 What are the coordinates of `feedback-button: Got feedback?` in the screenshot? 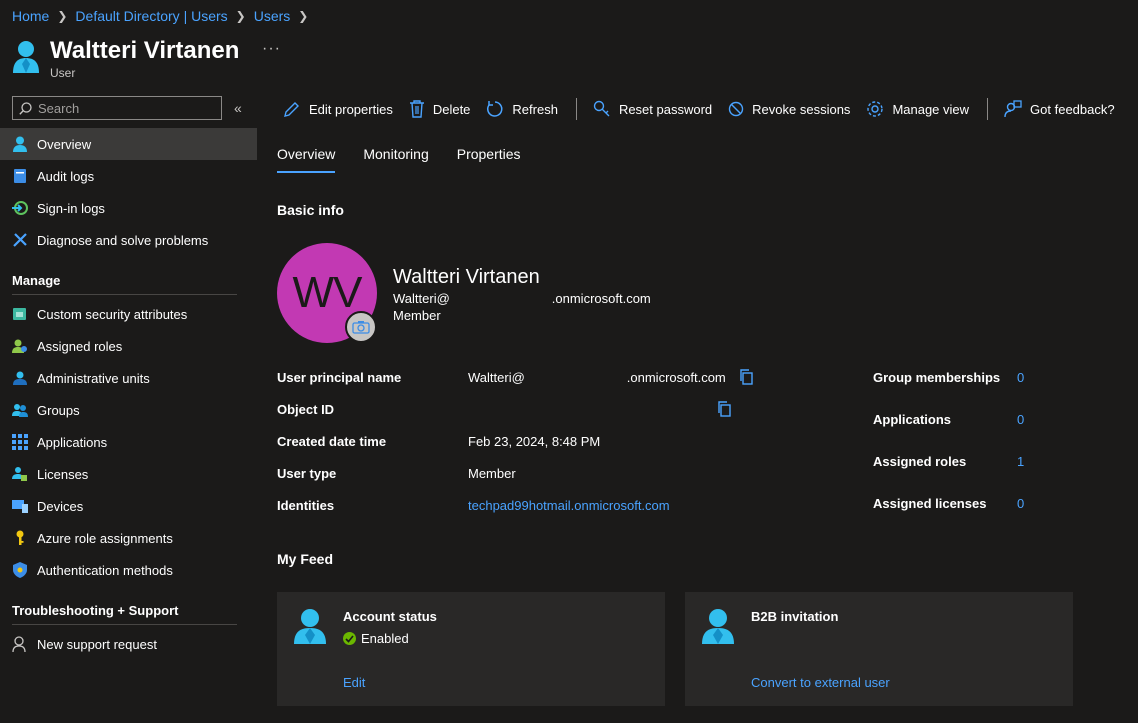 It's located at (1059, 109).